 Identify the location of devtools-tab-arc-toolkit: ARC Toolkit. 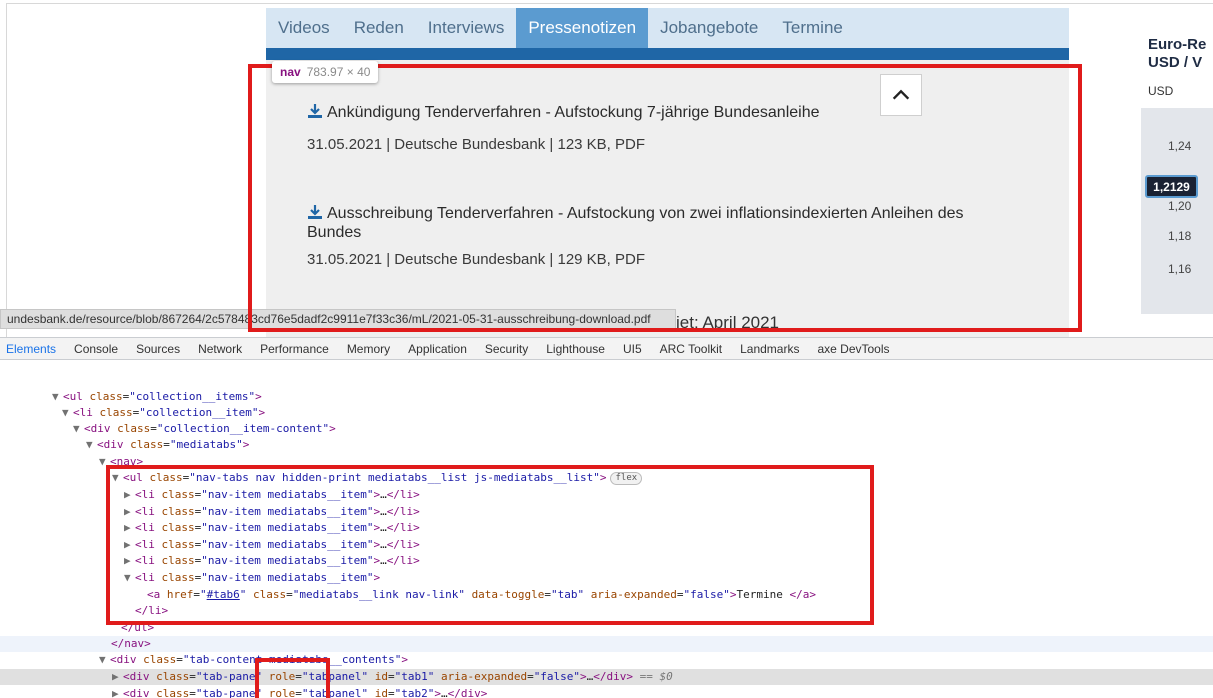
(691, 349).